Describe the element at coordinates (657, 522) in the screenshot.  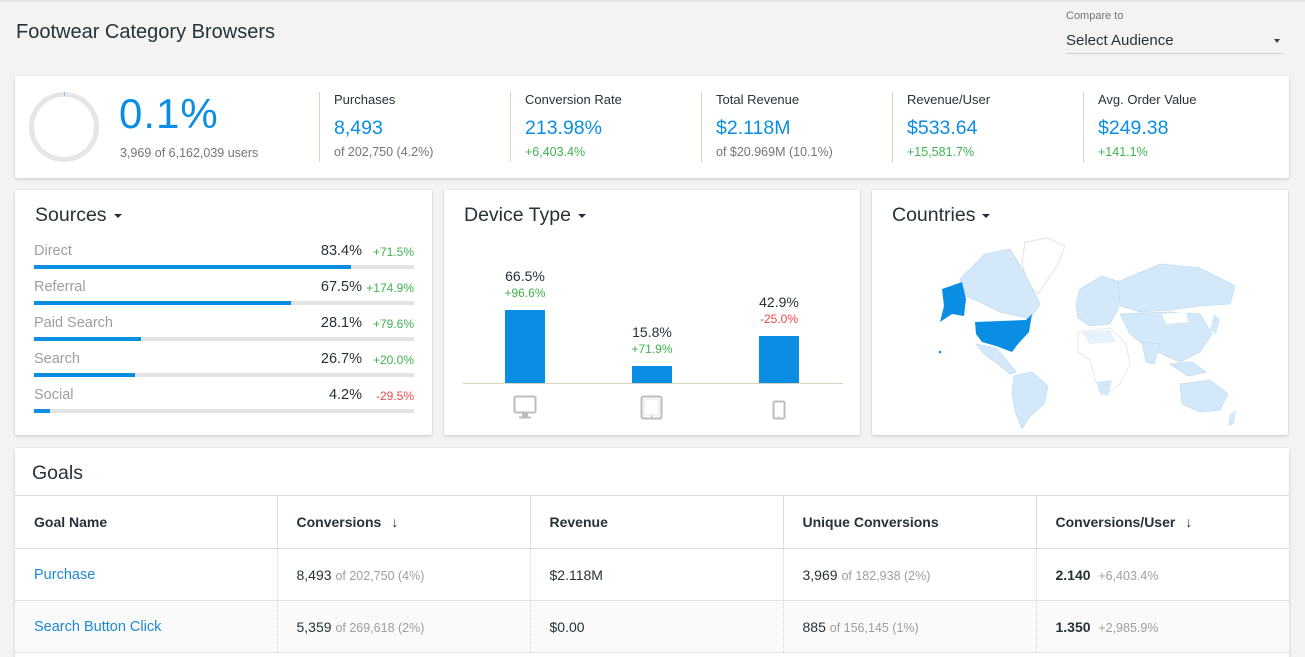
I see `column-header-revenue: Revenue` at that location.